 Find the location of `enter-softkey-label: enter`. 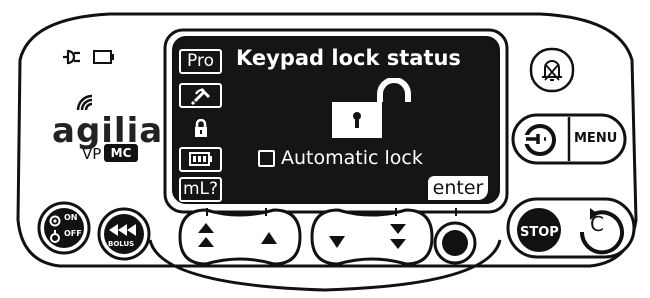

enter-softkey-label: enter is located at coordinates (458, 188).